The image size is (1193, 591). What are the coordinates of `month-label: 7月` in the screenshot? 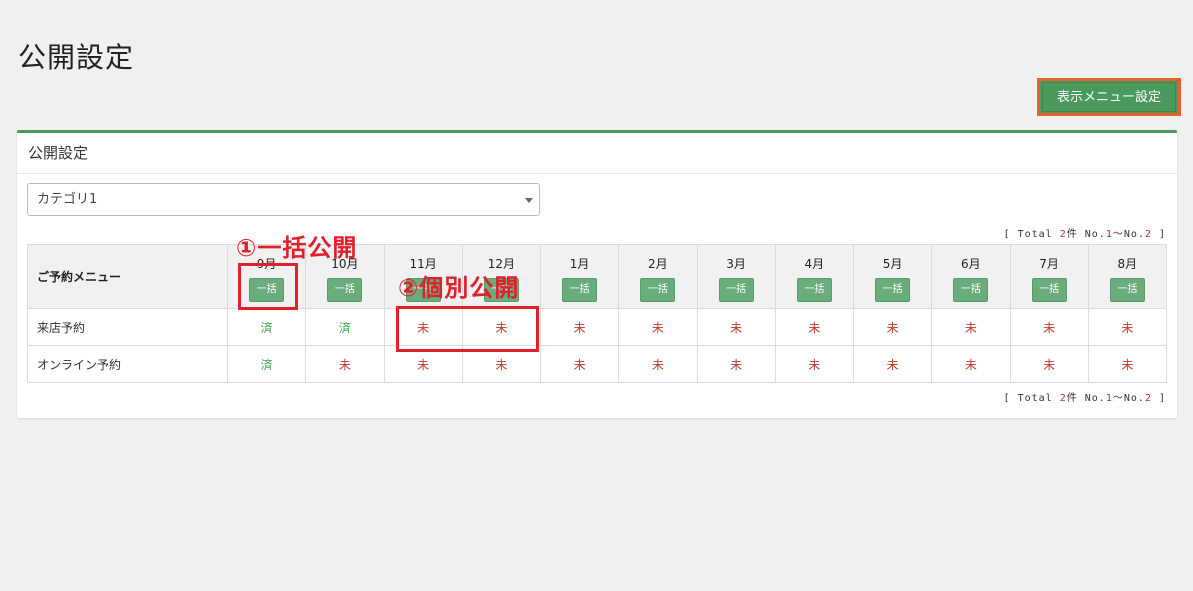 It's located at (1049, 264).